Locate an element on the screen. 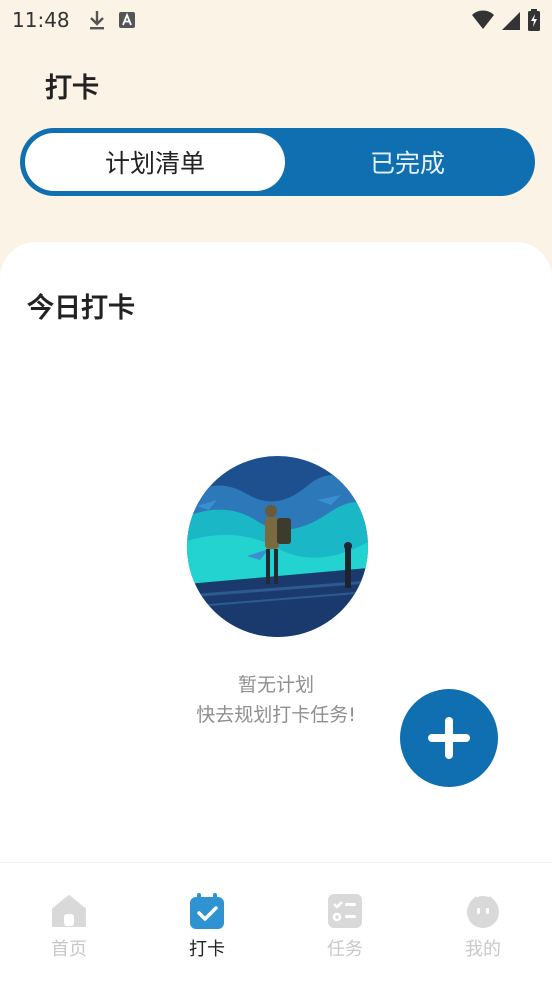 This screenshot has width=552, height=983. download-icon is located at coordinates (96, 20).